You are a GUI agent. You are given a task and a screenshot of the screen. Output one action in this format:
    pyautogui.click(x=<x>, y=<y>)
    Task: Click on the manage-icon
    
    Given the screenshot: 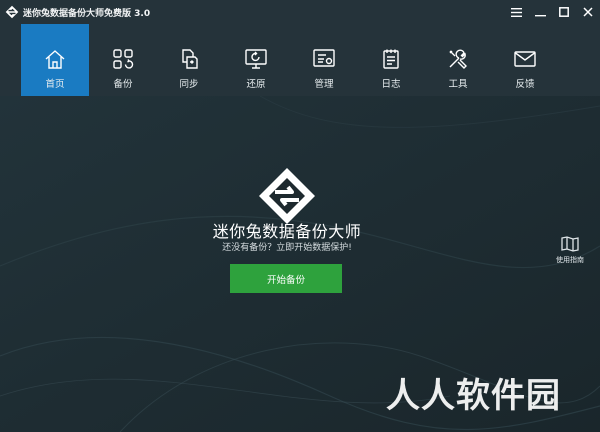 What is the action you would take?
    pyautogui.click(x=324, y=59)
    